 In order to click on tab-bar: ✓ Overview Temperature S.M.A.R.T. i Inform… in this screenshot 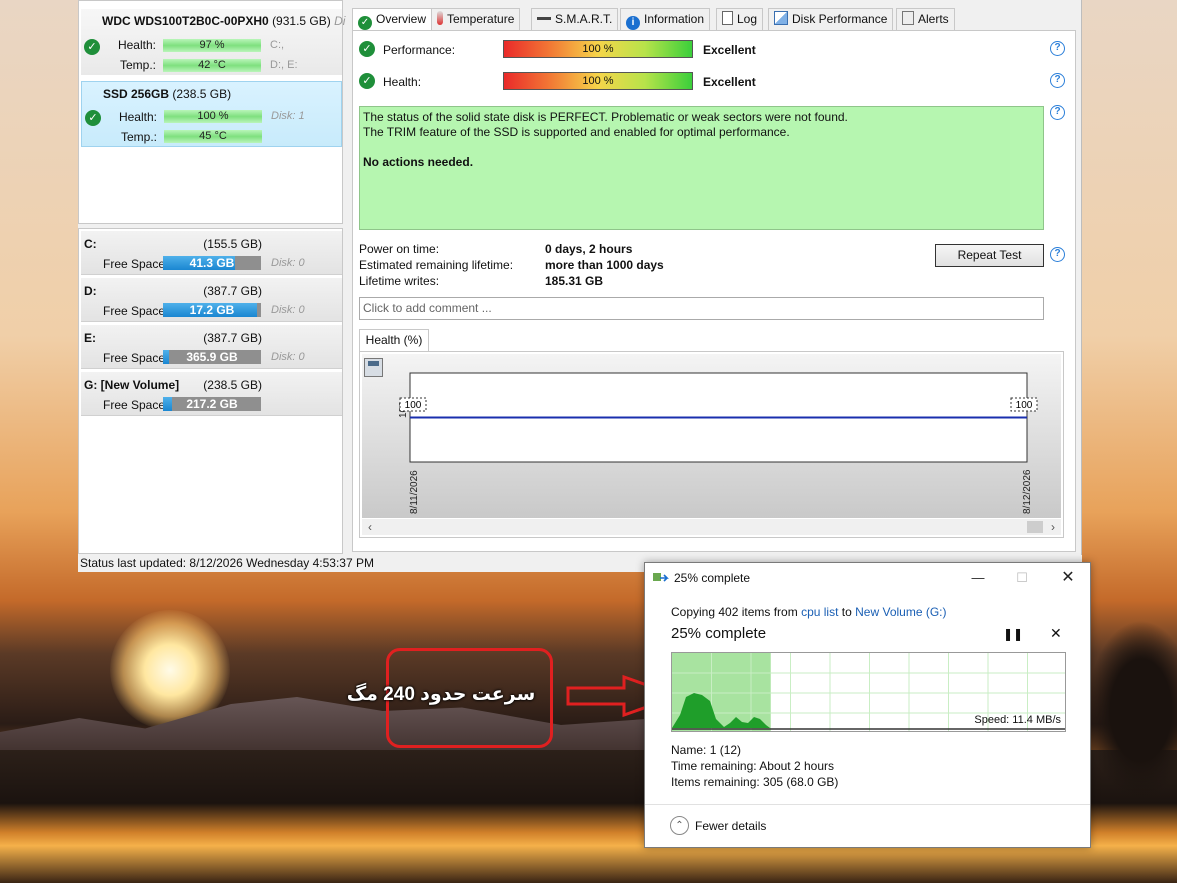, I will do `click(662, 19)`.